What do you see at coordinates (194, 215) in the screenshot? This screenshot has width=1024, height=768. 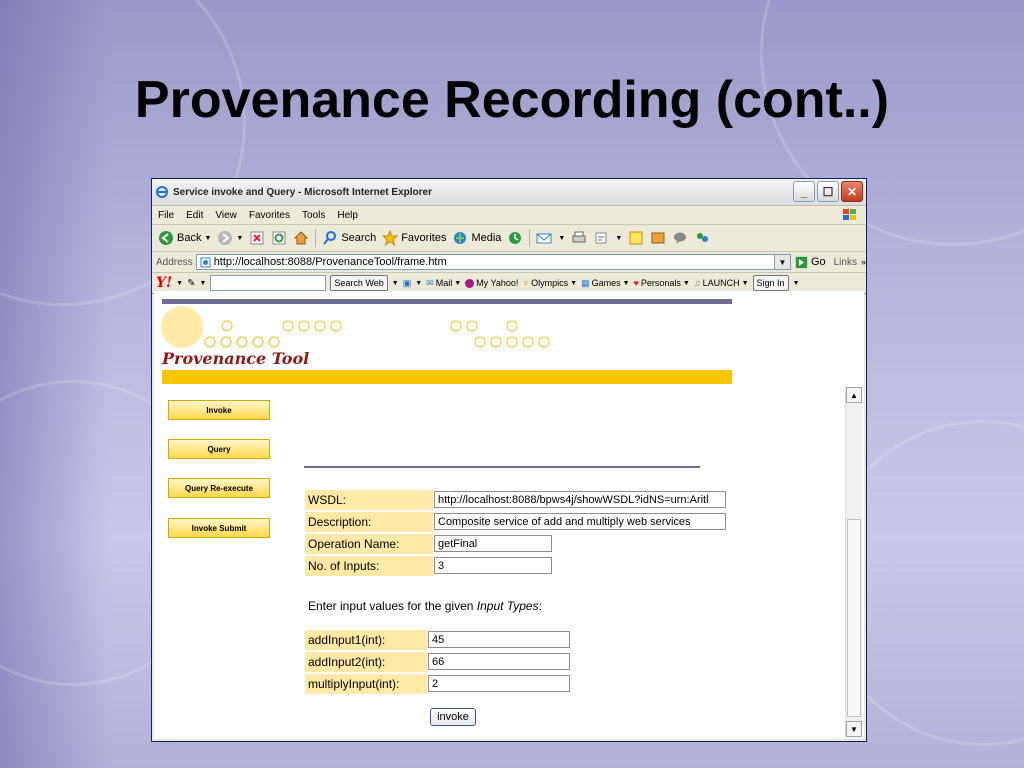 I see `menu-edit: Edit` at bounding box center [194, 215].